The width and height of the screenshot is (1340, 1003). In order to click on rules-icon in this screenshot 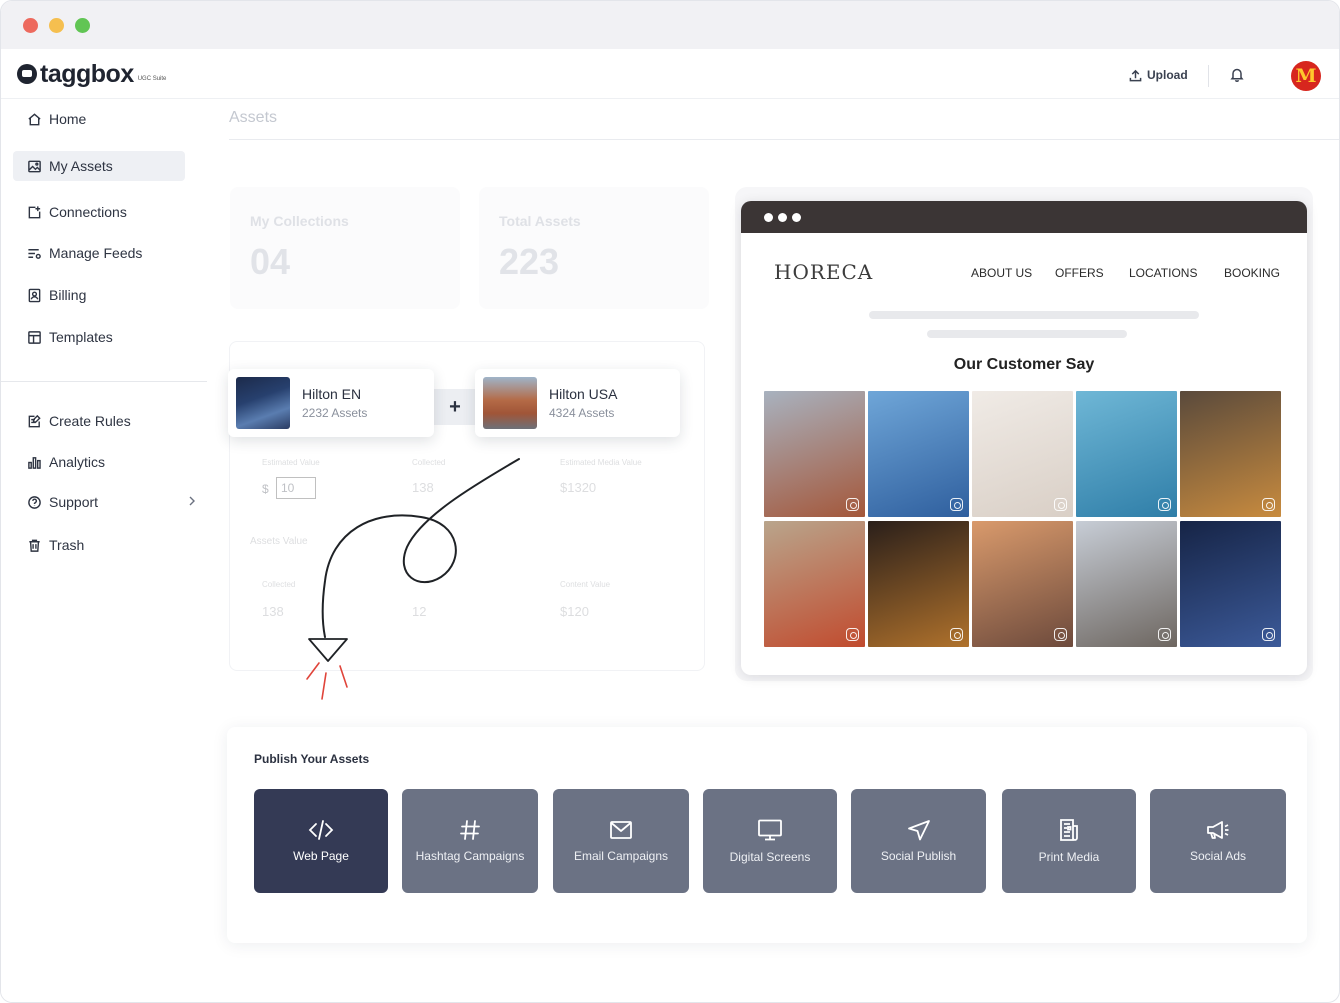, I will do `click(34, 420)`.